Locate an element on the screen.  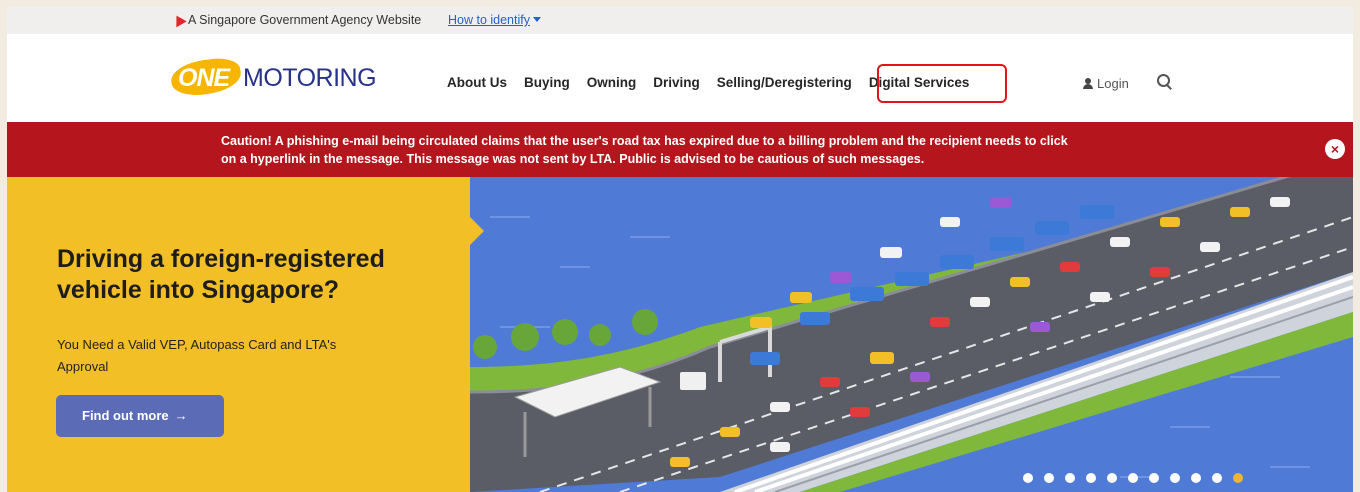
carousel-dot-active is located at coordinates (1238, 478).